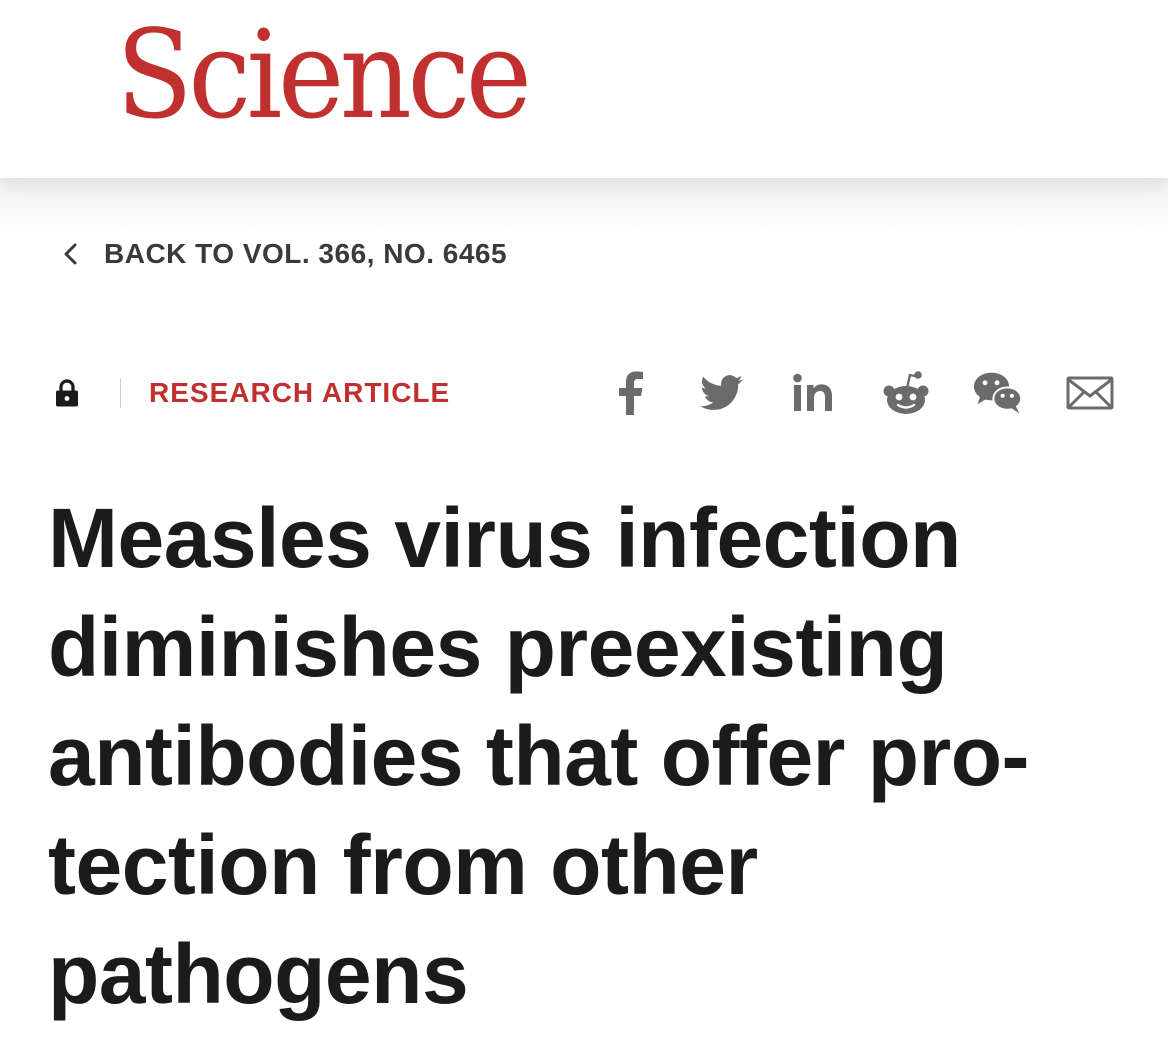 This screenshot has height=1045, width=1168. I want to click on article-meta-row: RESEARCH ARTICLE, so click(584, 393).